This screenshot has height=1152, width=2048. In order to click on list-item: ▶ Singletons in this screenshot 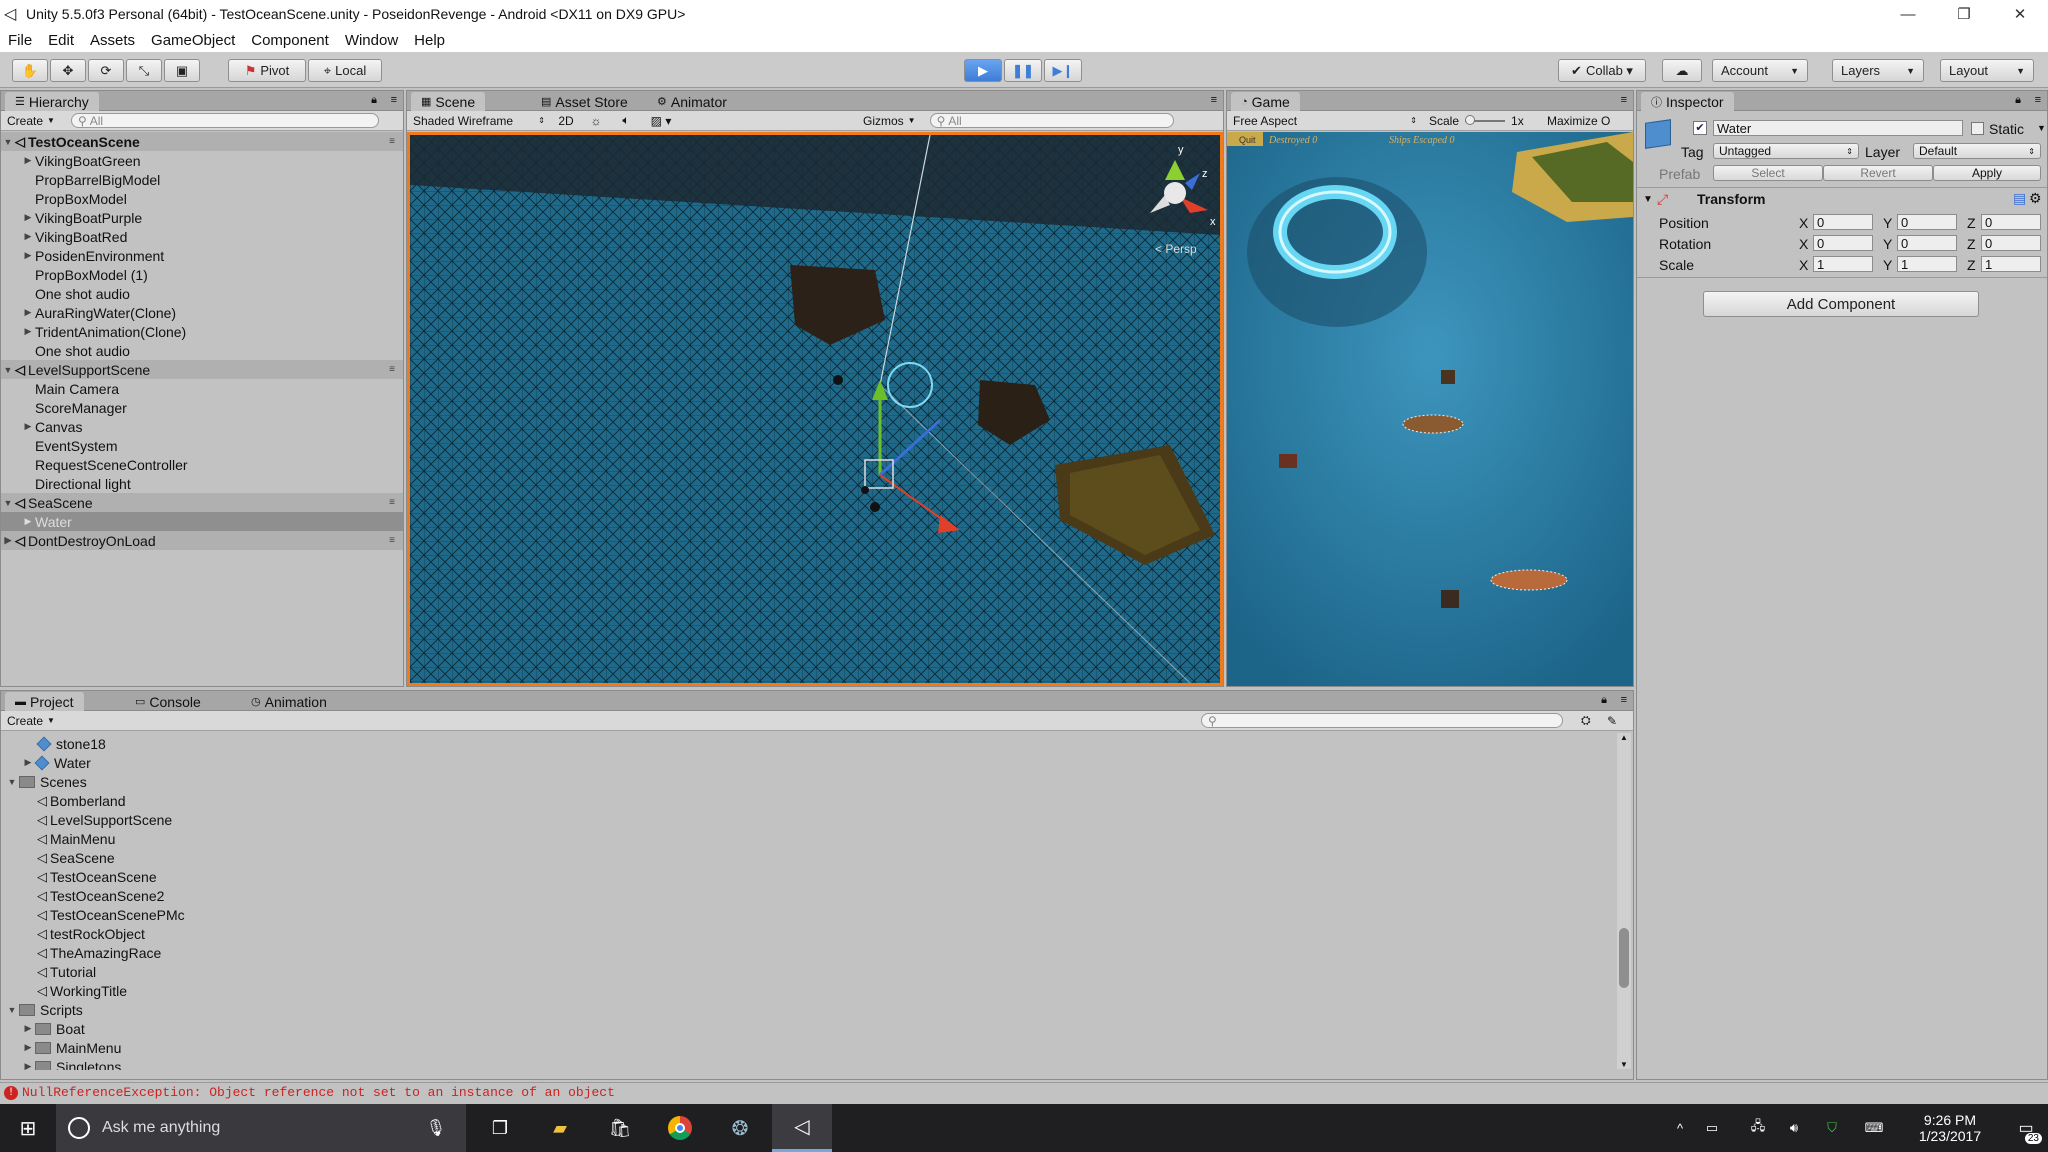, I will do `click(61, 1063)`.